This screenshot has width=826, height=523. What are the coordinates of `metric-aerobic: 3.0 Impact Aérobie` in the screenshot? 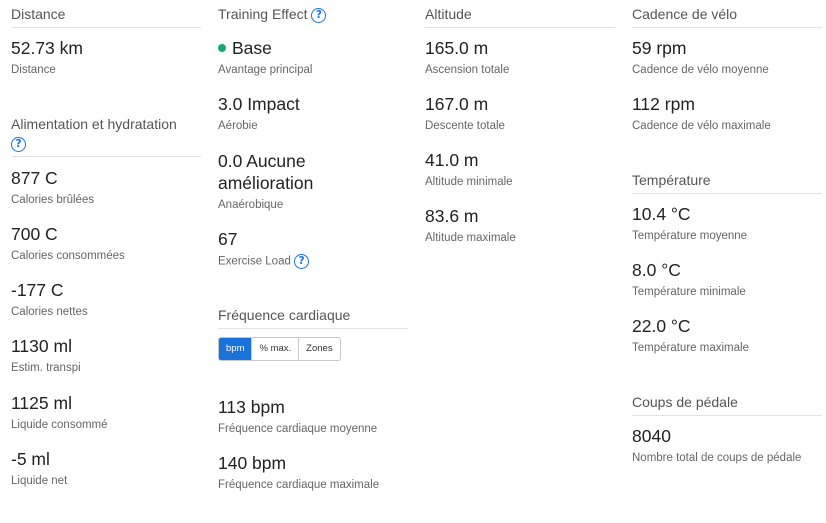 It's located at (313, 113).